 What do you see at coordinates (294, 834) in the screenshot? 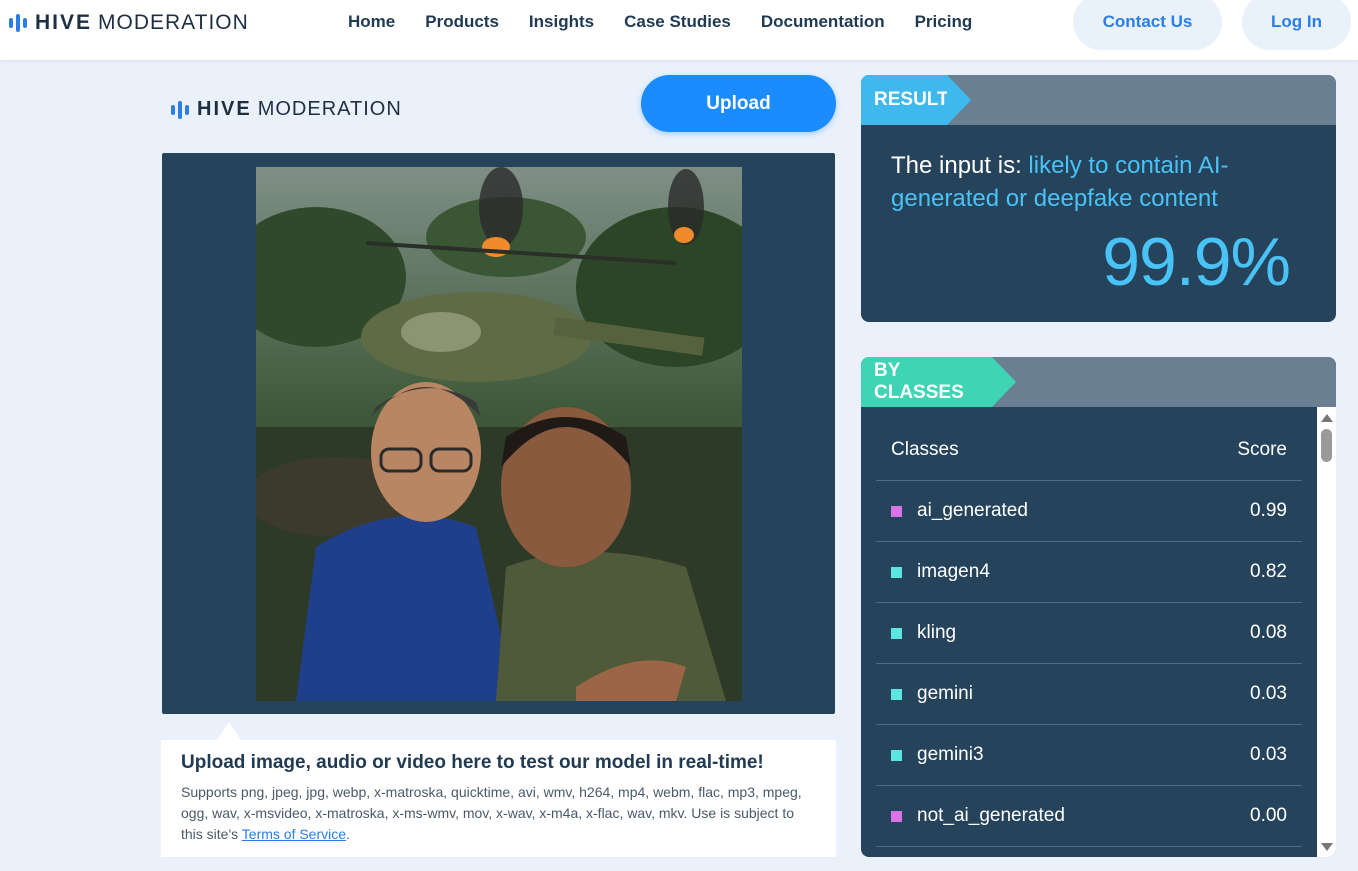
I see `terms-of-service-link: Terms of Service` at bounding box center [294, 834].